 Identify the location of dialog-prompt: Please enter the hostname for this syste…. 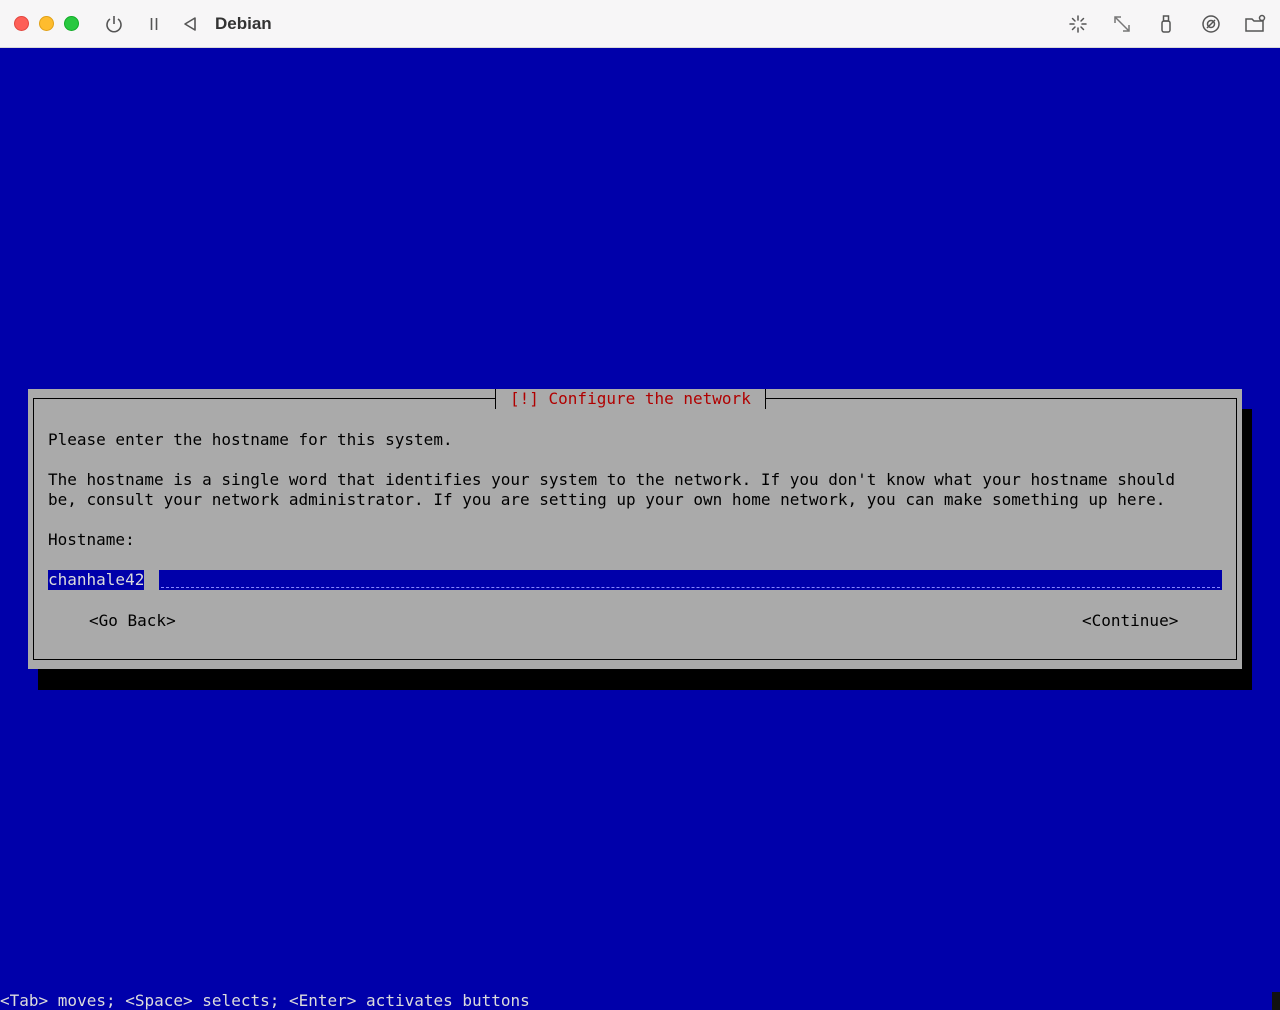
(250, 439).